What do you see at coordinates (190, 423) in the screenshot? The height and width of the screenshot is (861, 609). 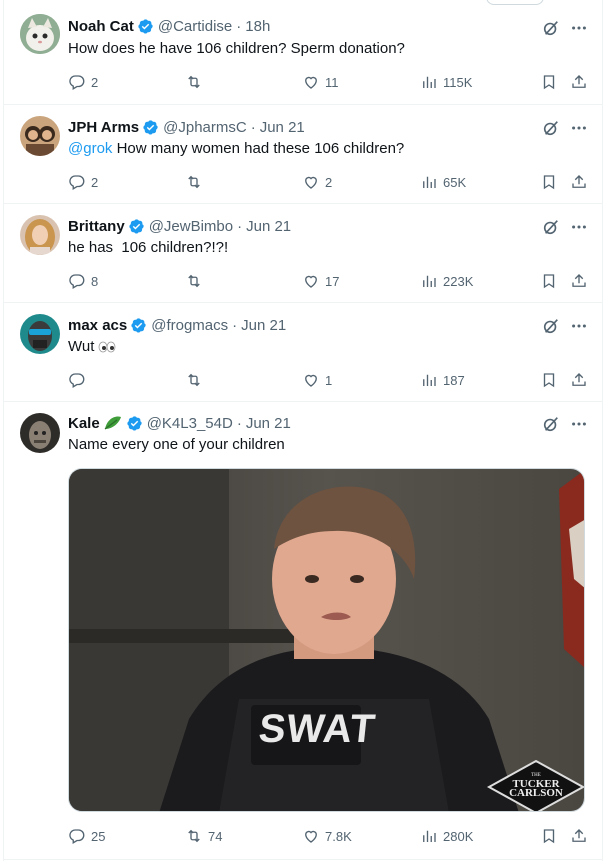 I see `handle: @K4L3_54D` at bounding box center [190, 423].